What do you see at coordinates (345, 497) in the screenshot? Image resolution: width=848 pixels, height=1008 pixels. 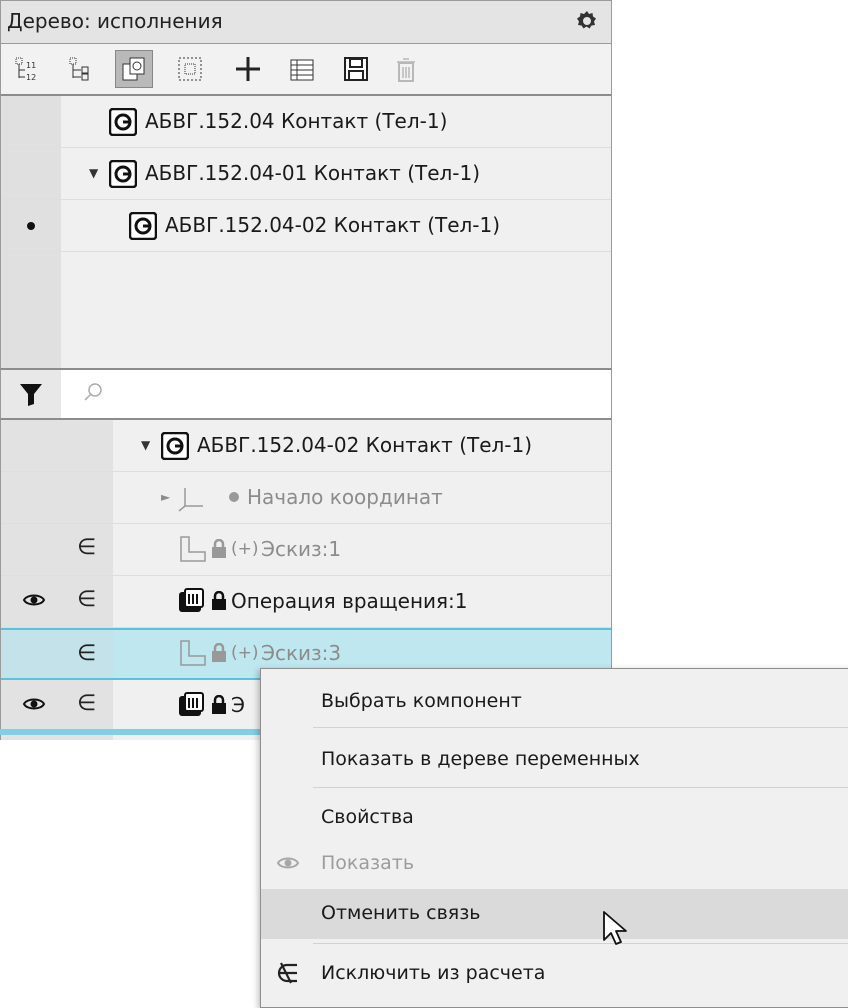 I see `tree-row-label: Начало координат` at bounding box center [345, 497].